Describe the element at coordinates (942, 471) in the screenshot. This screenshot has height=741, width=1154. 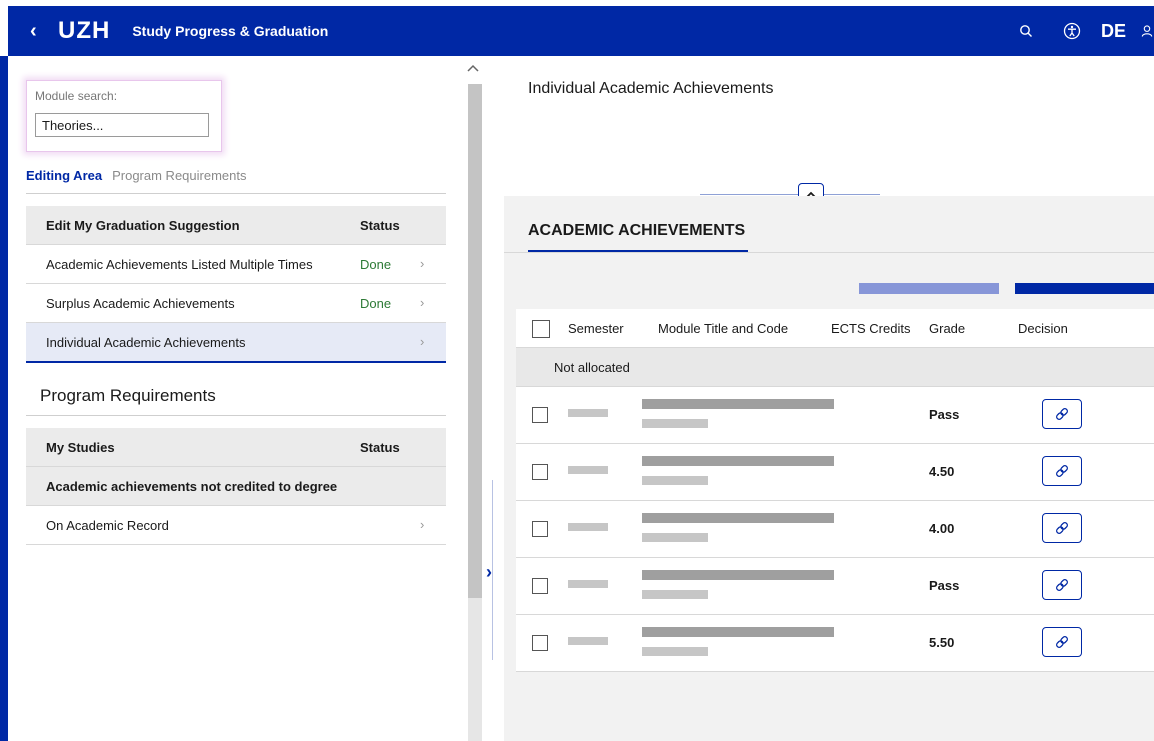
I see `grade-value: 4.50` at that location.